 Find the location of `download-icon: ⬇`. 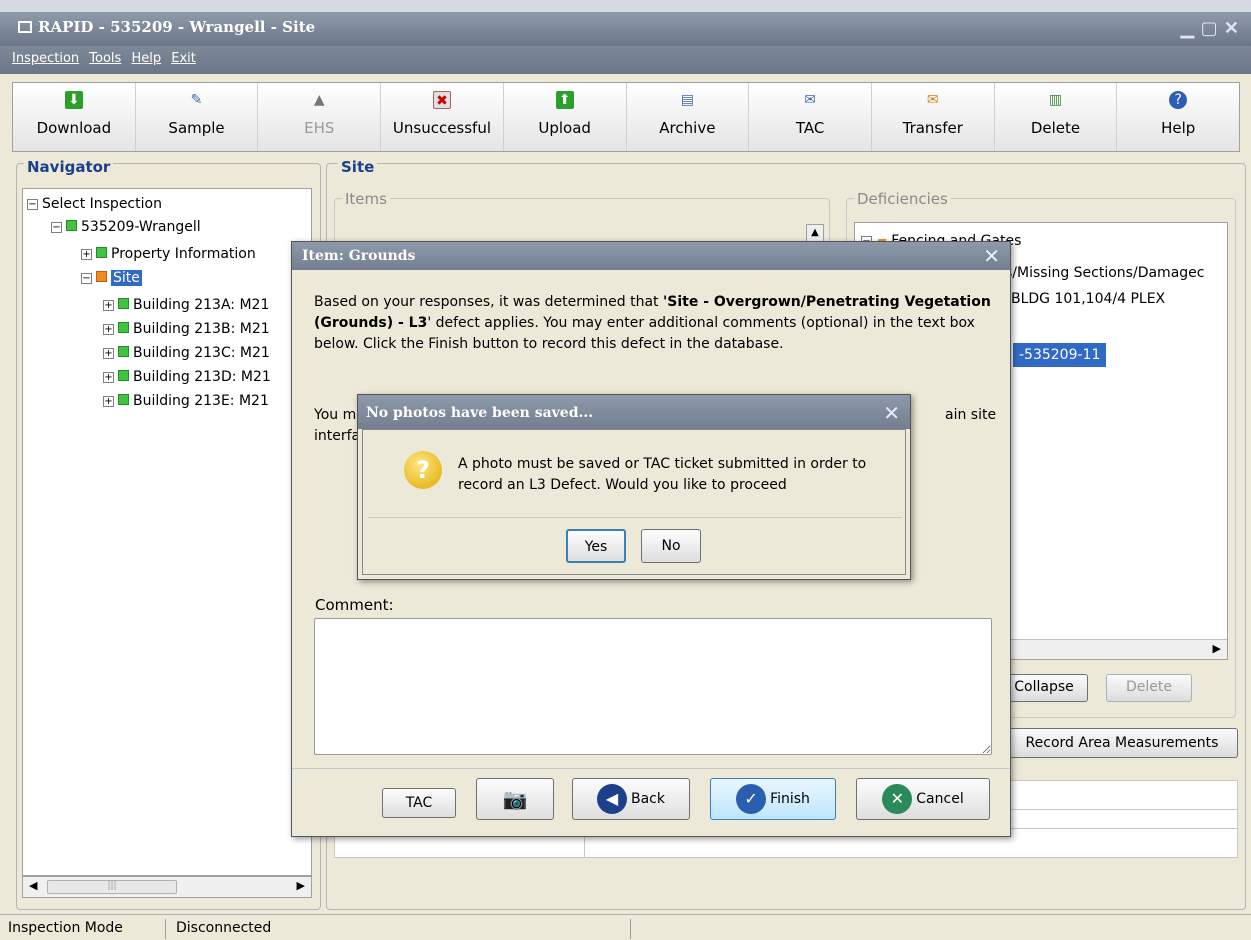

download-icon: ⬇ is located at coordinates (73, 100).